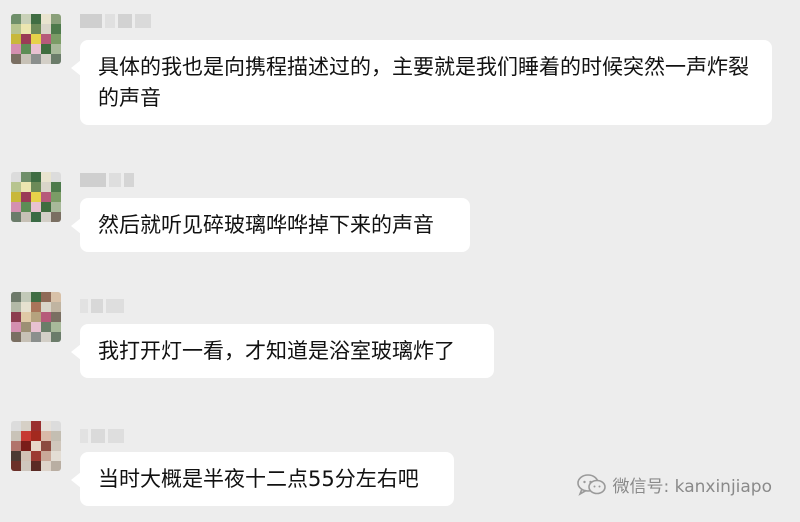 The height and width of the screenshot is (522, 800). I want to click on watermark-label: 微信号: kanxinjiapo, so click(692, 487).